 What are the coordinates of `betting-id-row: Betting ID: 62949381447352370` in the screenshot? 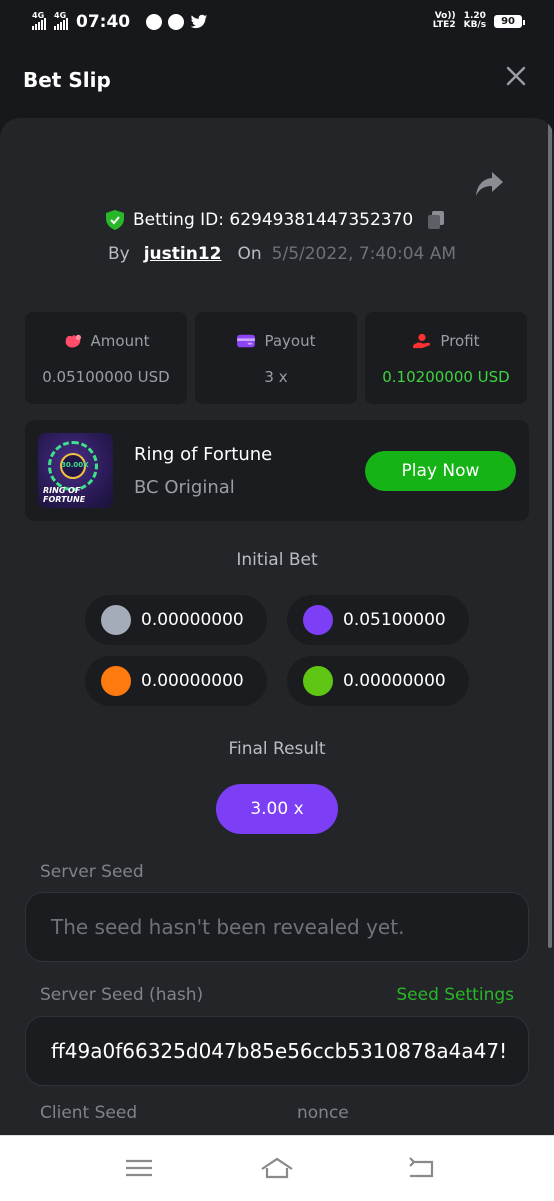 It's located at (276, 220).